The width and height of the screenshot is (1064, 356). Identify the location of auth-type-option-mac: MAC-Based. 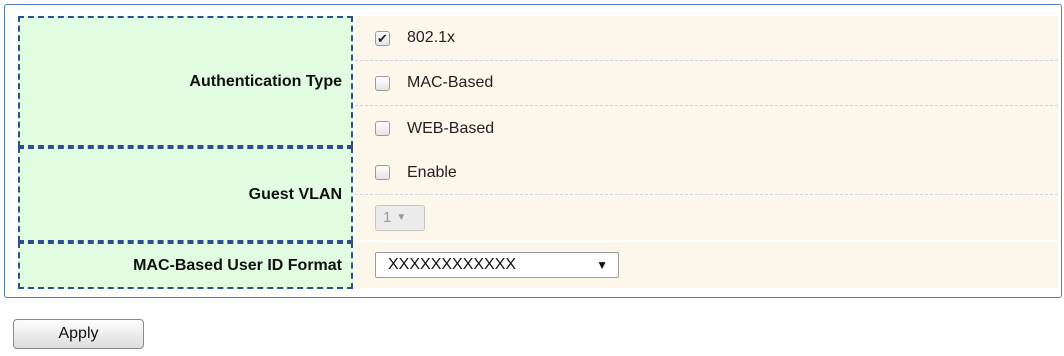
(706, 83).